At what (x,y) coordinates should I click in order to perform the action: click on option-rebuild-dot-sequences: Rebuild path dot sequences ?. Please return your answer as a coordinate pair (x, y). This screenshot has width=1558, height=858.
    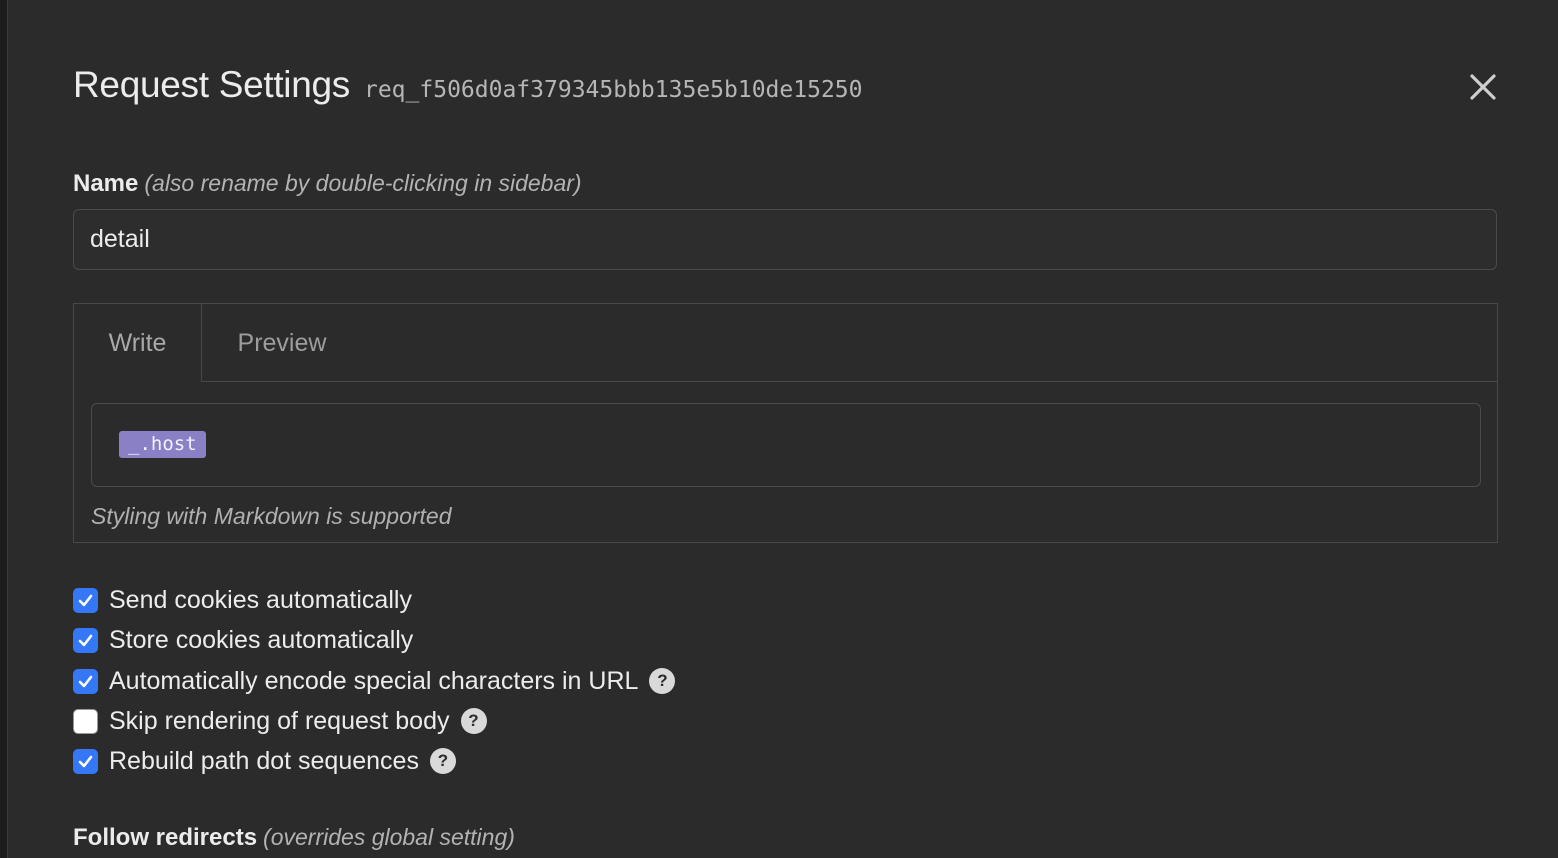
    Looking at the image, I should click on (264, 761).